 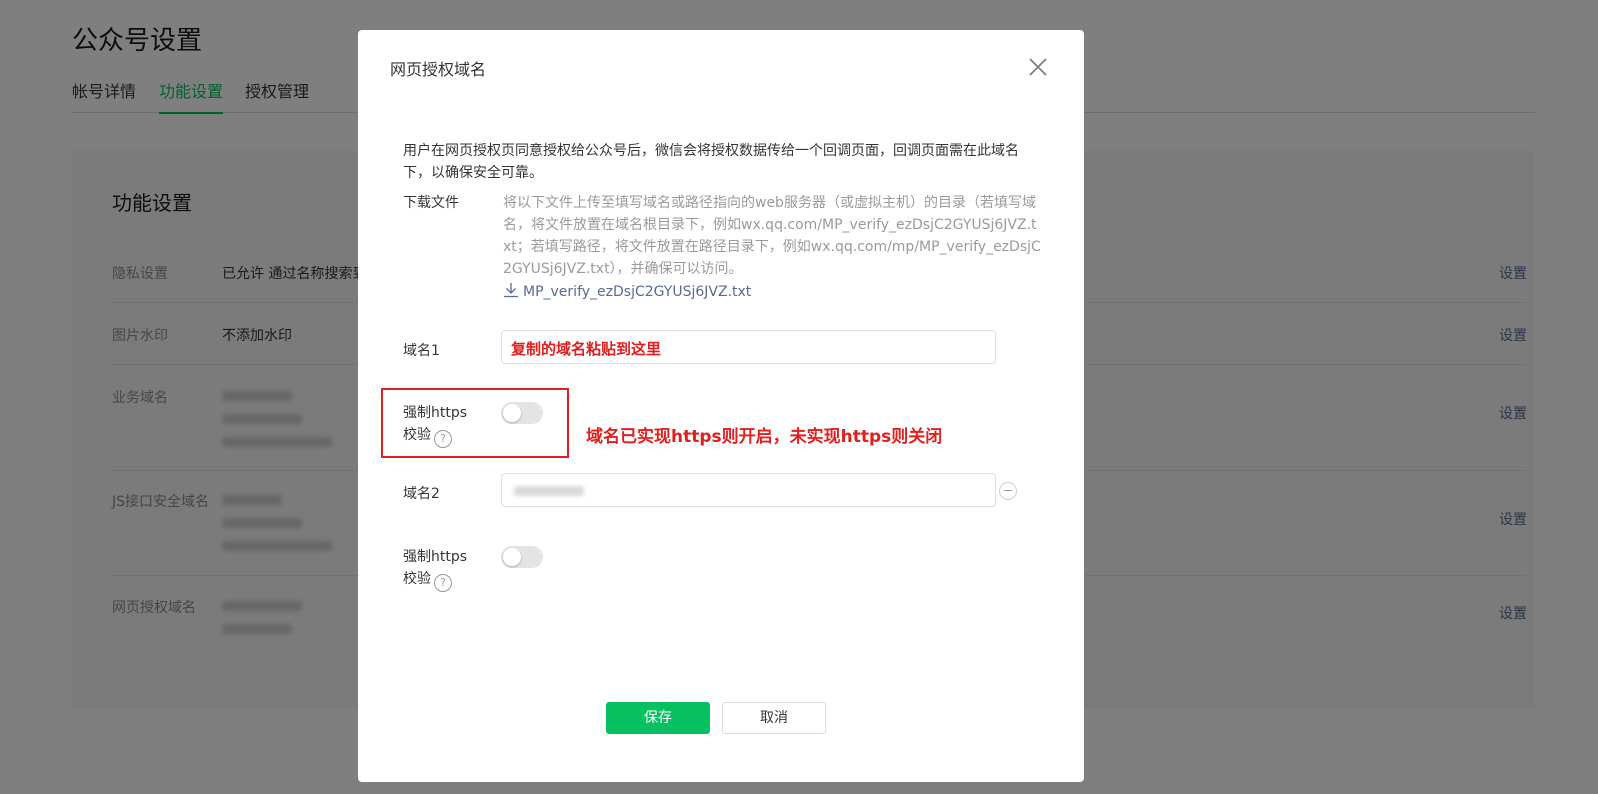 What do you see at coordinates (522, 413) in the screenshot?
I see `https1-toggle` at bounding box center [522, 413].